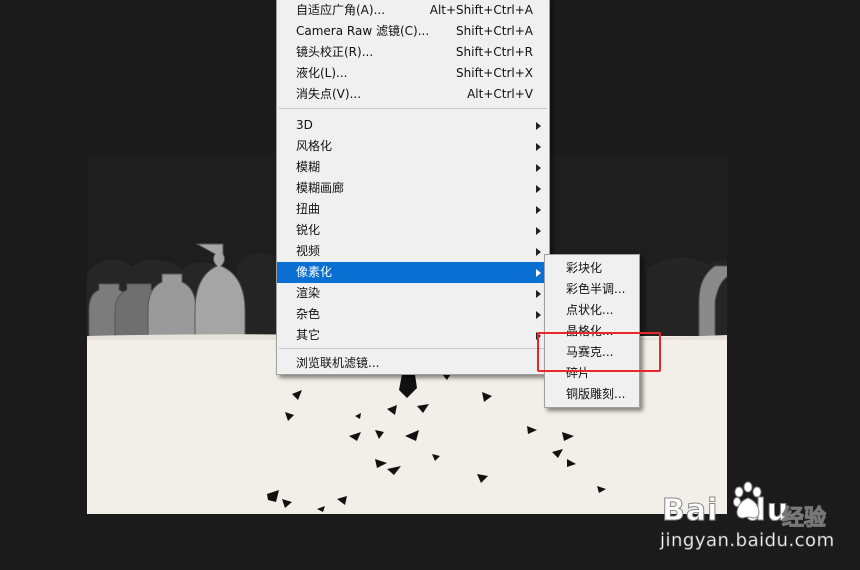  Describe the element at coordinates (413, 73) in the screenshot. I see `menu-item-liquify: 液化(L)... Shift+Ctrl+X` at that location.